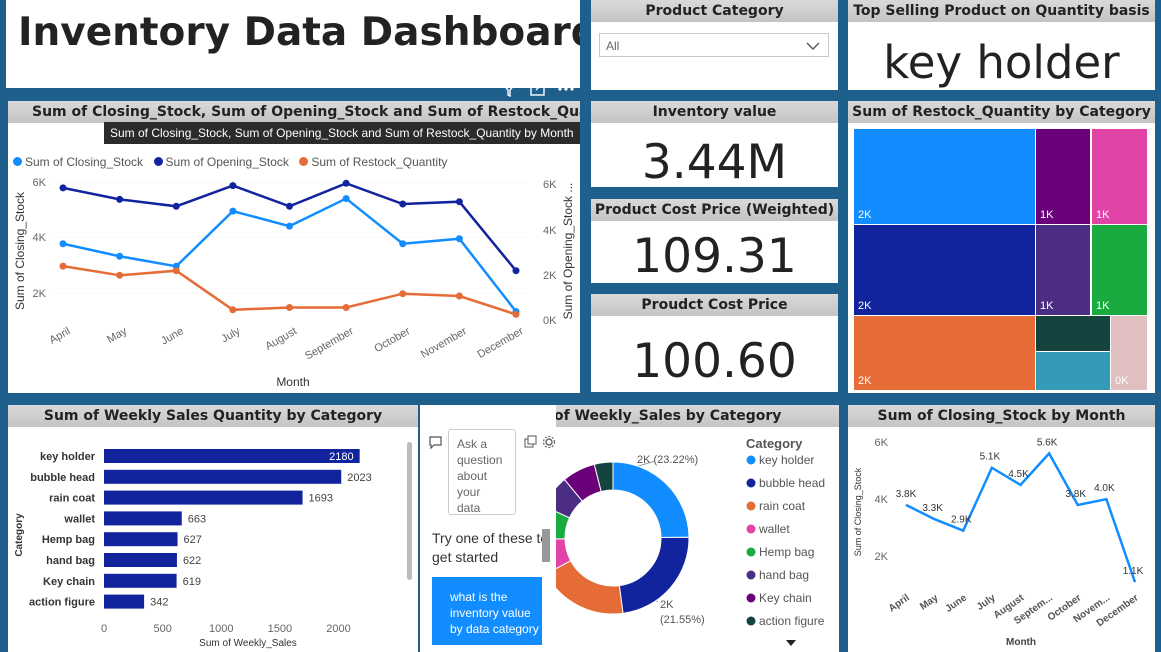 The image size is (1161, 652). What do you see at coordinates (1047, 442) in the screenshot?
I see `data-label: 5.6K` at bounding box center [1047, 442].